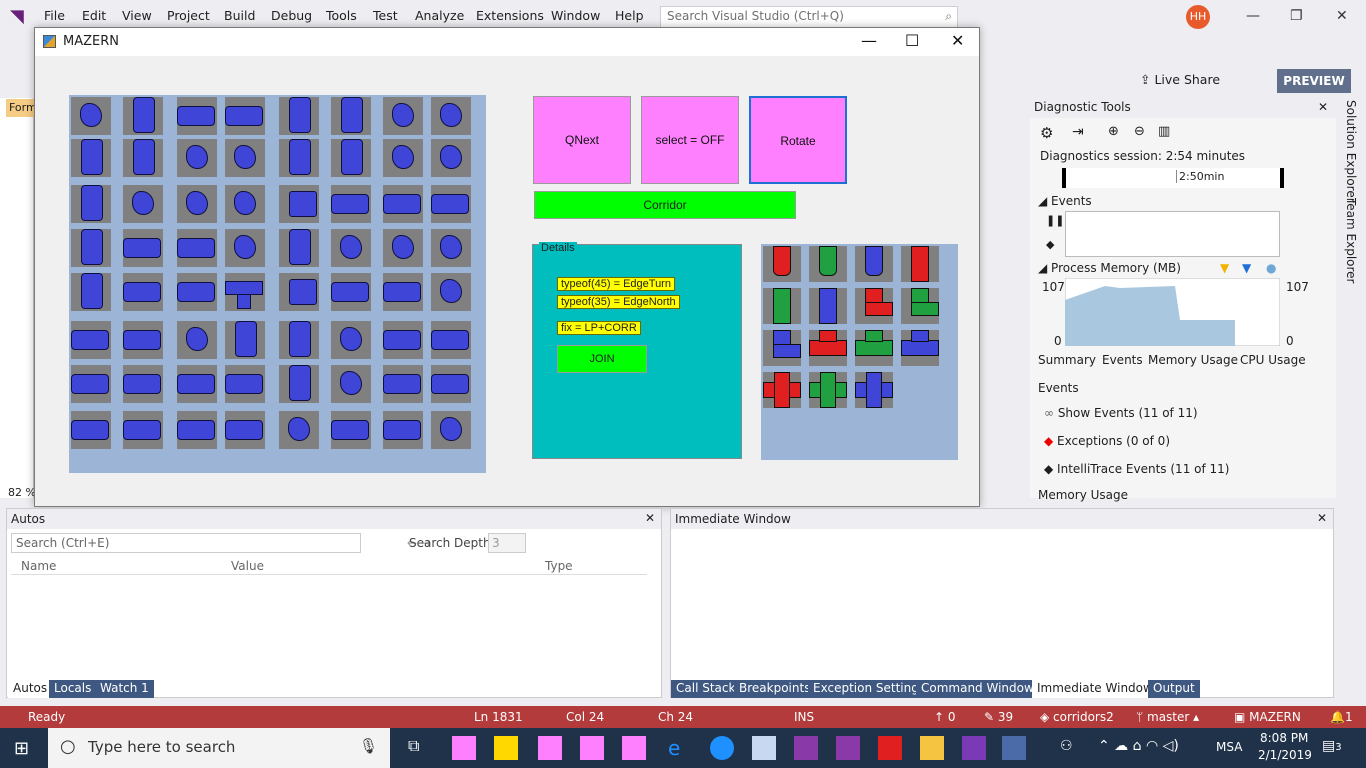  Describe the element at coordinates (1198, 17) in the screenshot. I see `avatar: HH` at that location.